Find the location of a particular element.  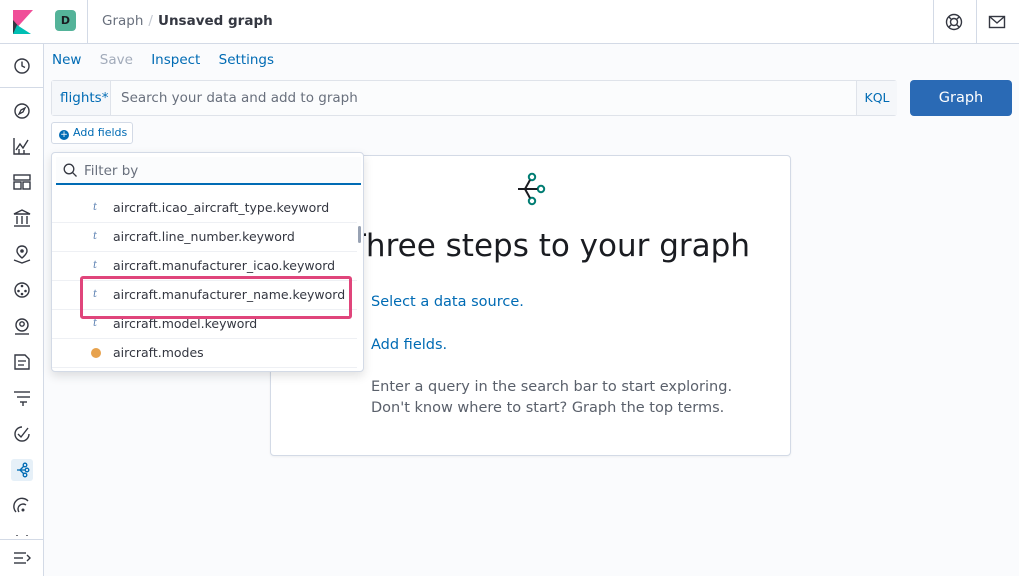

plus-circle-icon: + is located at coordinates (64, 135).